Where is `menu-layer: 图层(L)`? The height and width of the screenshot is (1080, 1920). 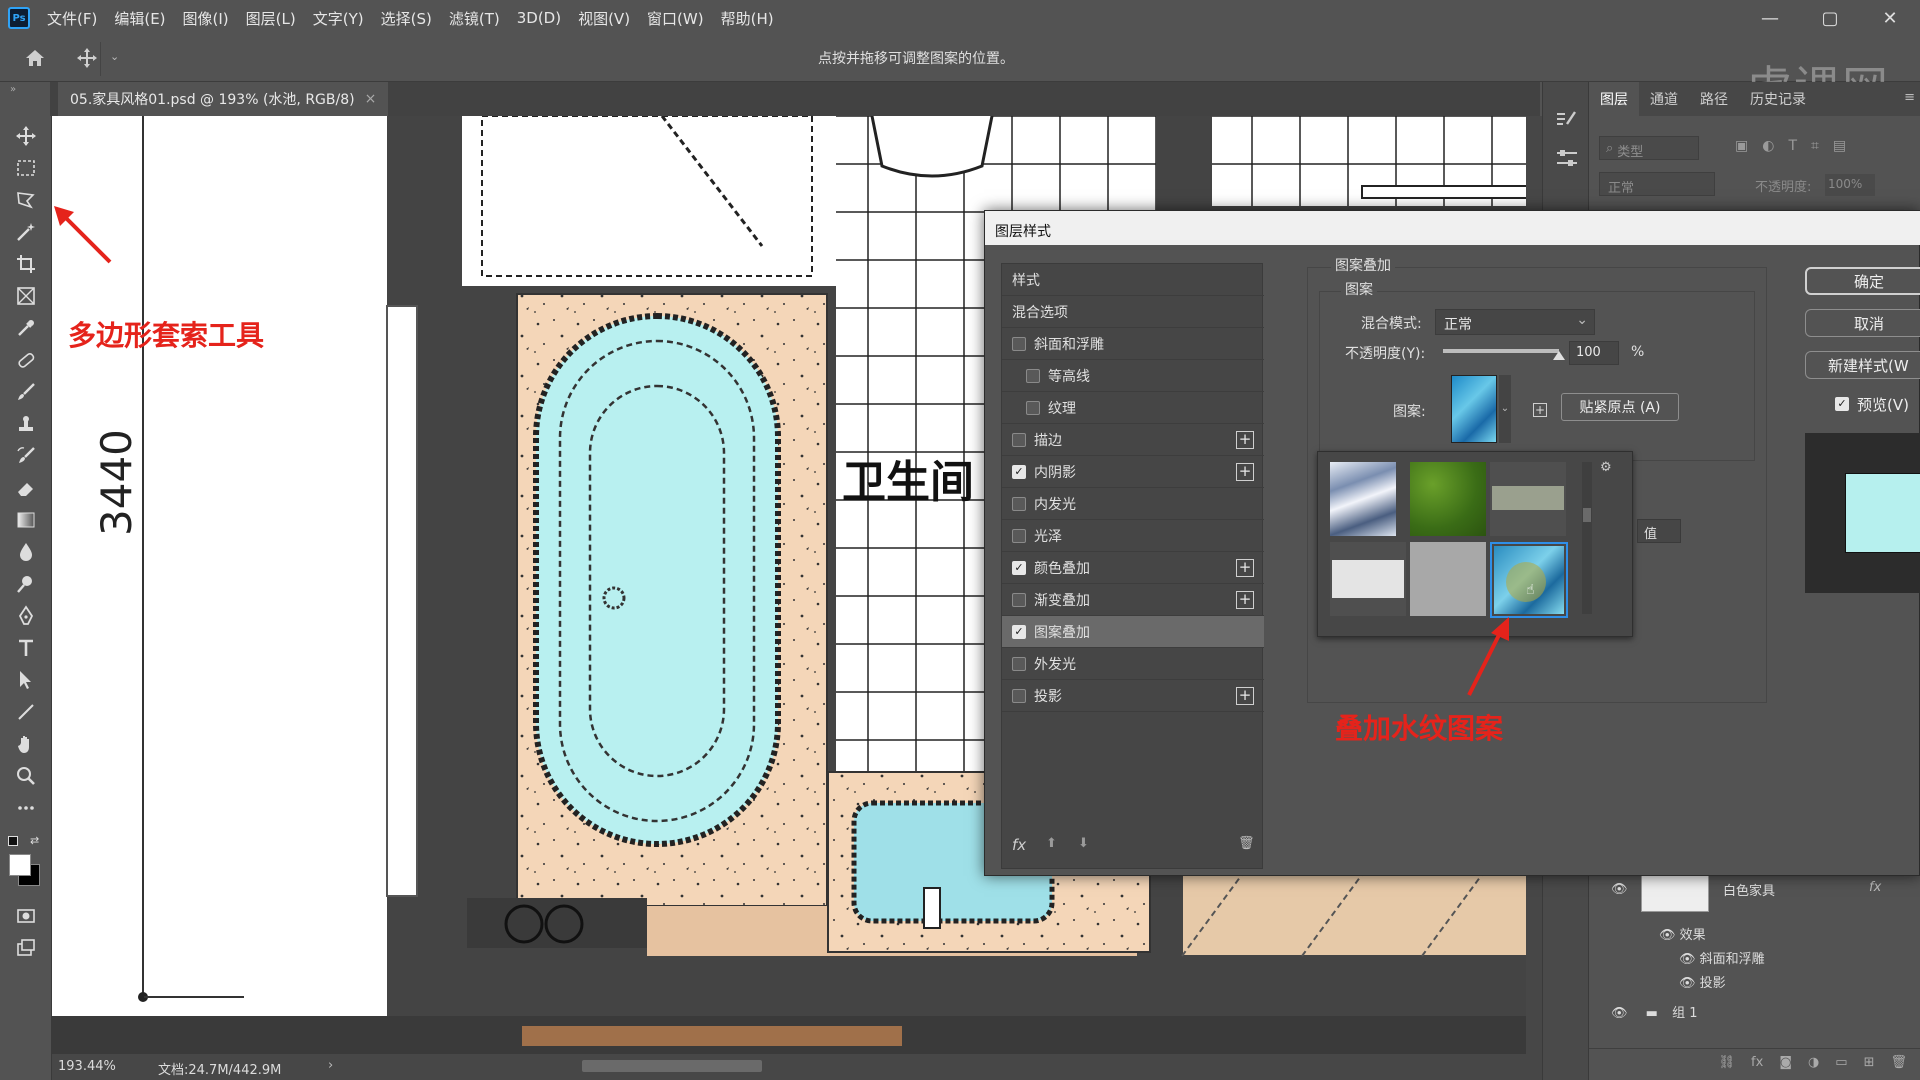 menu-layer: 图层(L) is located at coordinates (271, 18).